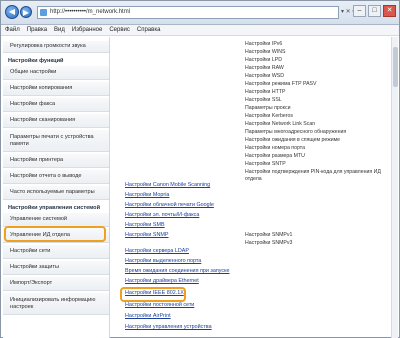 The width and height of the screenshot is (400, 338). I want to click on page-icon, so click(43, 12).